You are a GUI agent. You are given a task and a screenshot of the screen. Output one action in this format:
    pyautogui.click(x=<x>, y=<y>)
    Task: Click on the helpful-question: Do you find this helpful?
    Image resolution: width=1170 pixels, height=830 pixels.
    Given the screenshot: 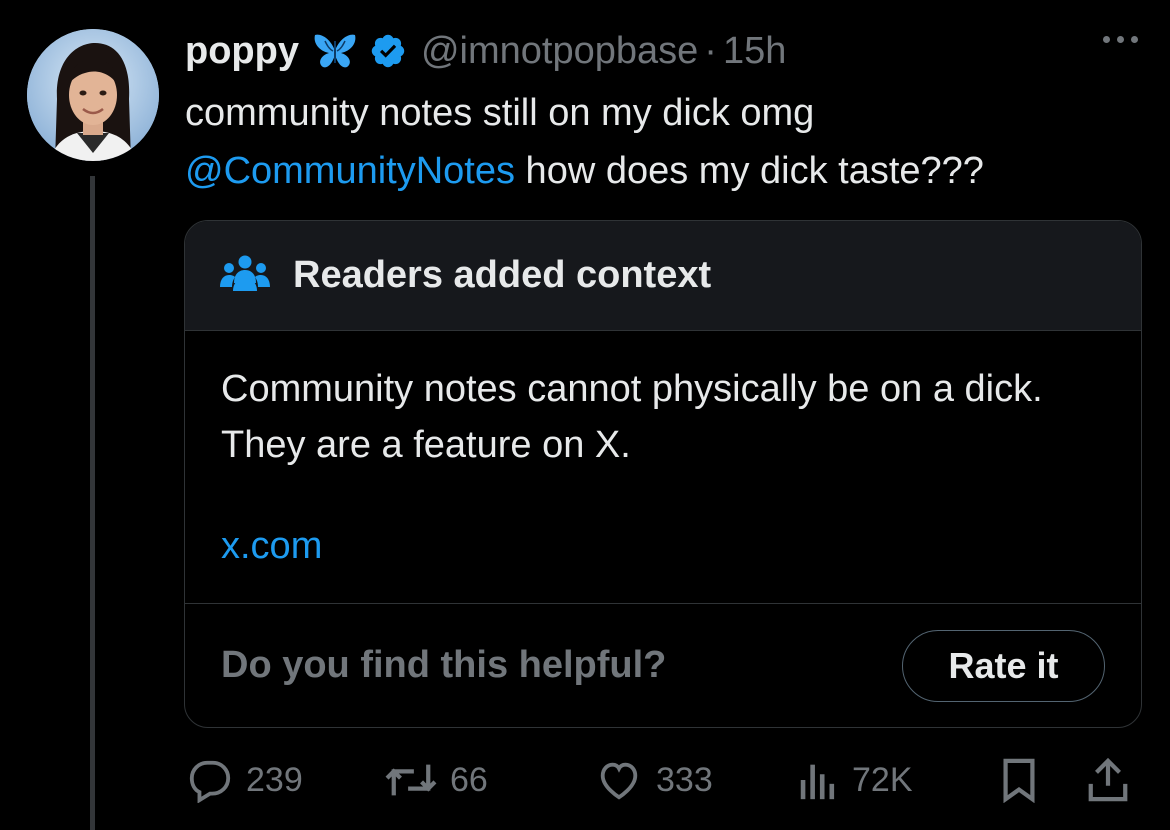 What is the action you would take?
    pyautogui.click(x=444, y=665)
    